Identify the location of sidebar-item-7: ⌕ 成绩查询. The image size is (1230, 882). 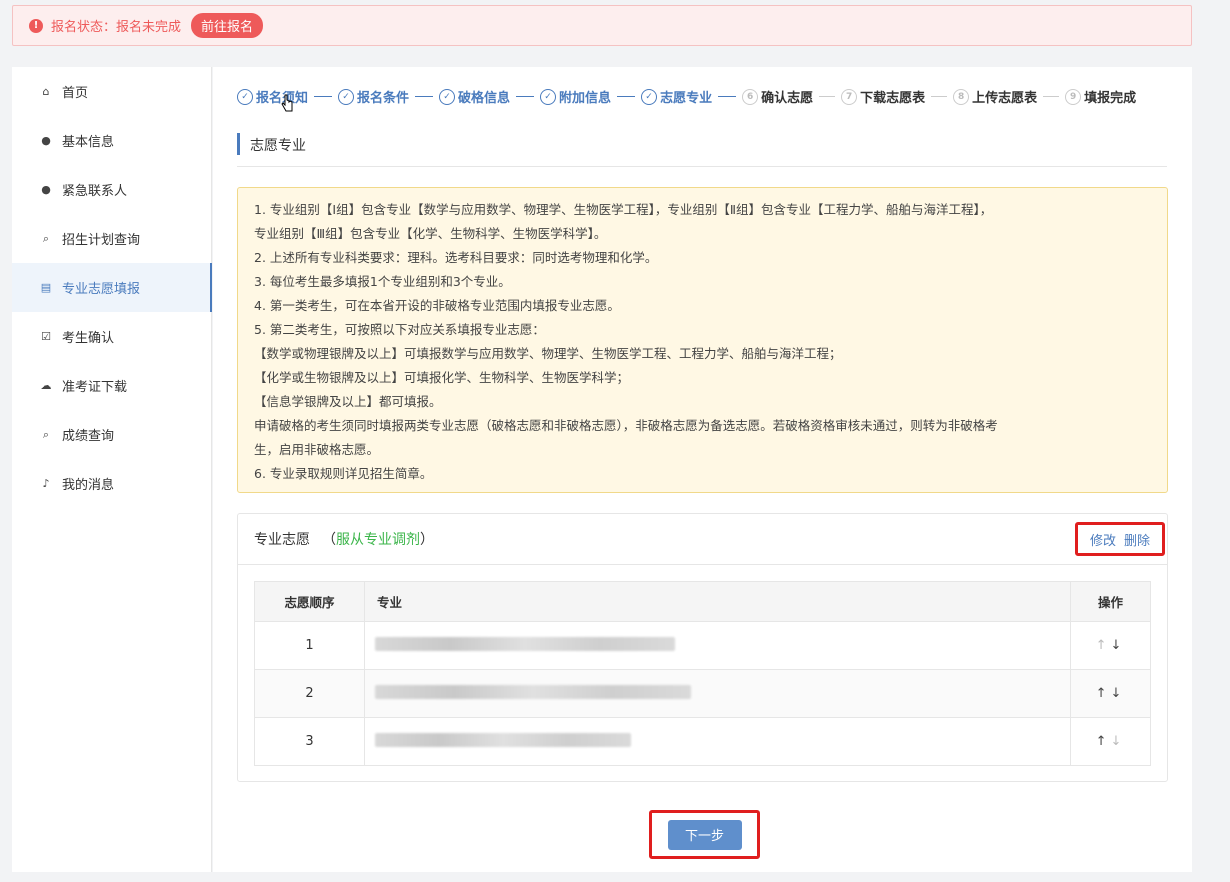
(111, 434).